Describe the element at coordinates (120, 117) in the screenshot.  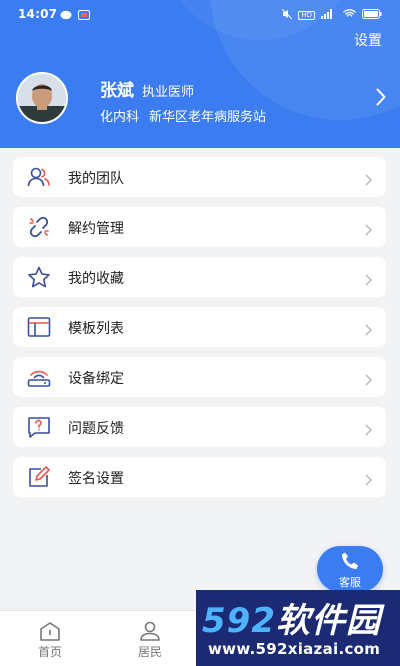
I see `department: 化内科` at that location.